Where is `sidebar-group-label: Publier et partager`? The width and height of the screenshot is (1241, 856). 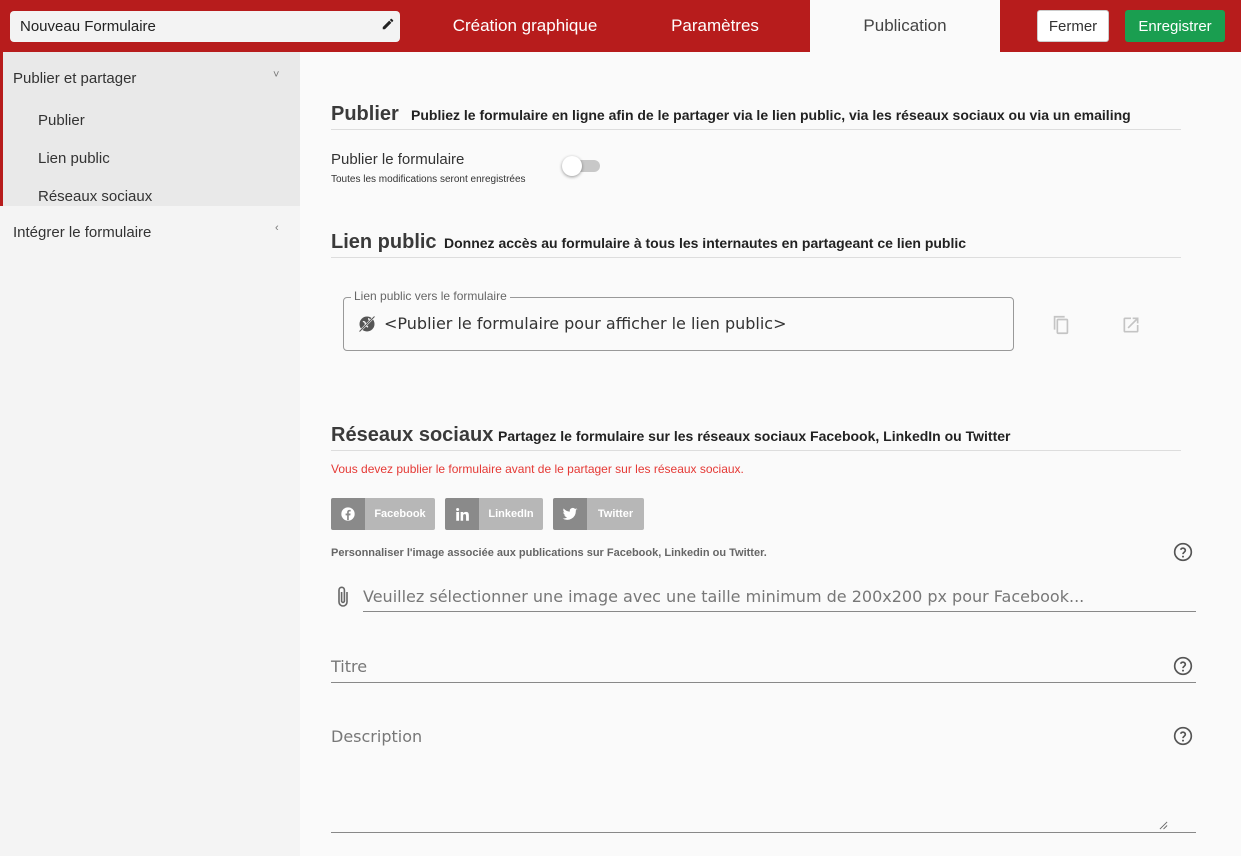 sidebar-group-label: Publier et partager is located at coordinates (74, 78).